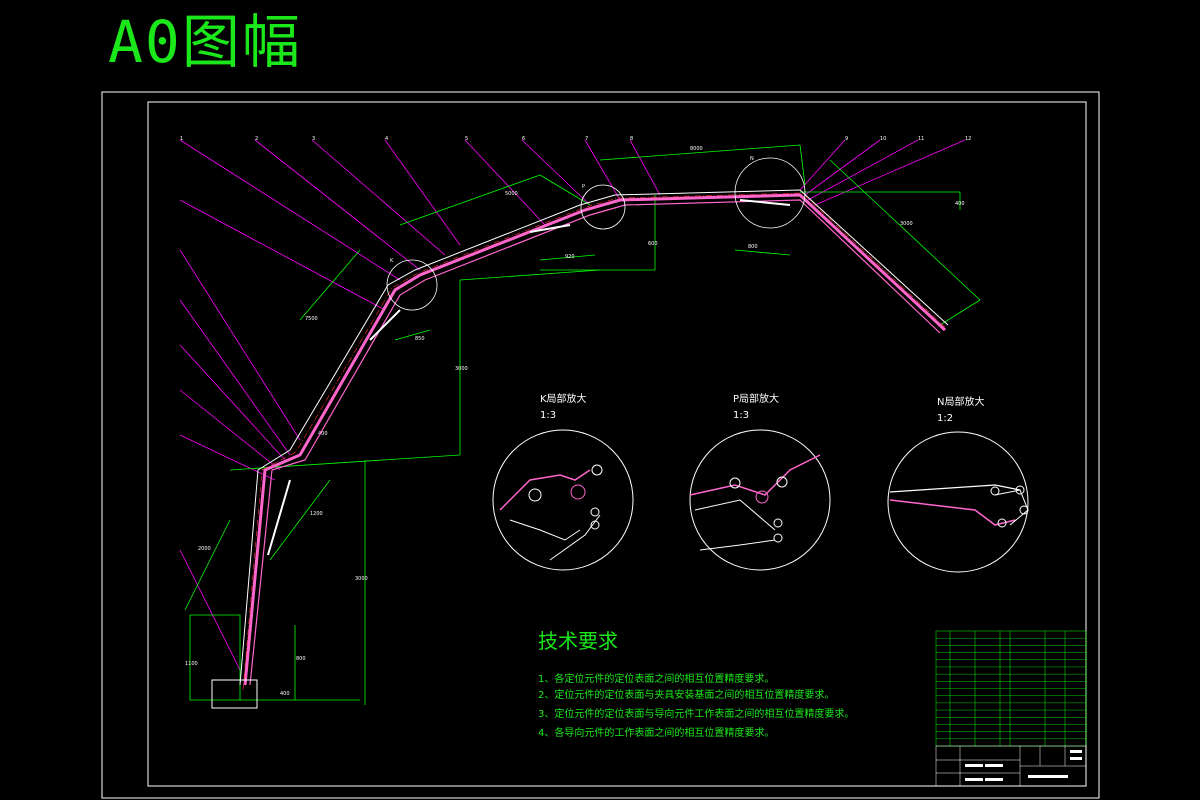  I want to click on svg-text: 10, so click(883, 139).